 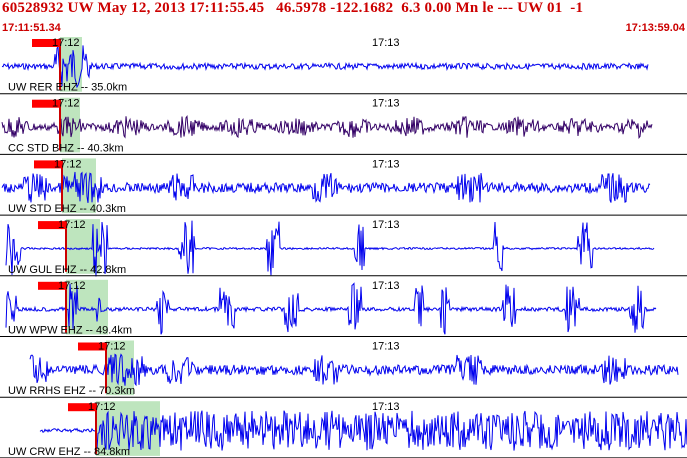 I want to click on channel-label: UW STD EHZ -- 40.3km, so click(x=67, y=209).